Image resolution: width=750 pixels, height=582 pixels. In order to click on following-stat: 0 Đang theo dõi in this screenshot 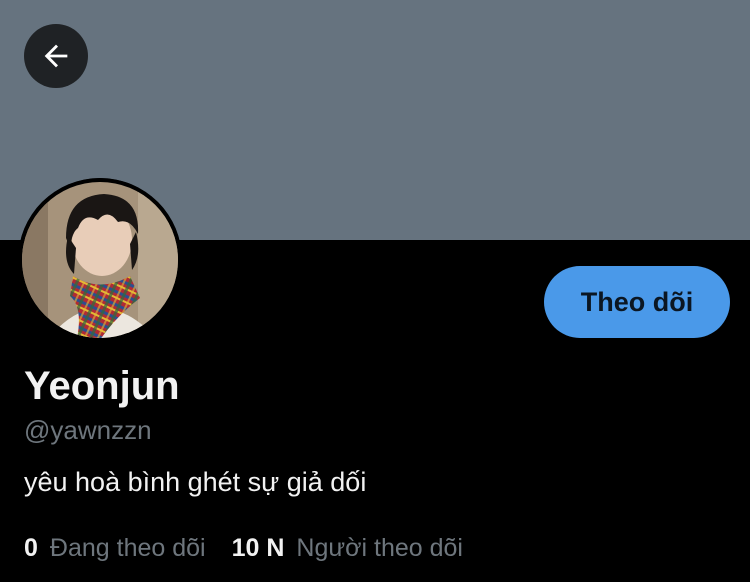, I will do `click(115, 548)`.